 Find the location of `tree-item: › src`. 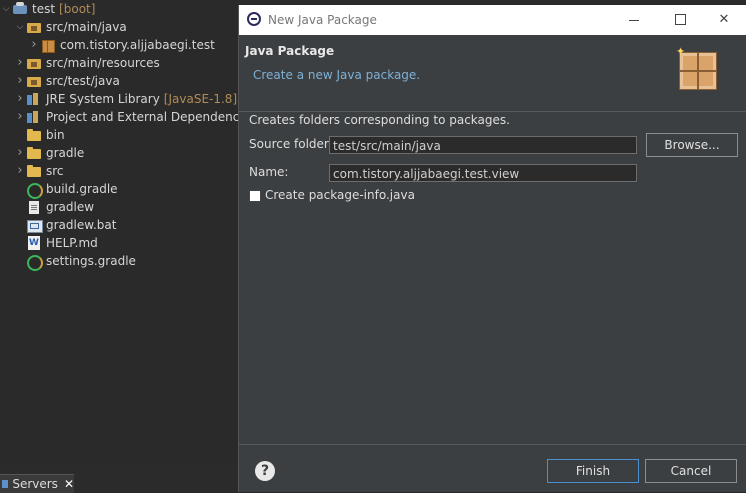

tree-item: › src is located at coordinates (32, 171).